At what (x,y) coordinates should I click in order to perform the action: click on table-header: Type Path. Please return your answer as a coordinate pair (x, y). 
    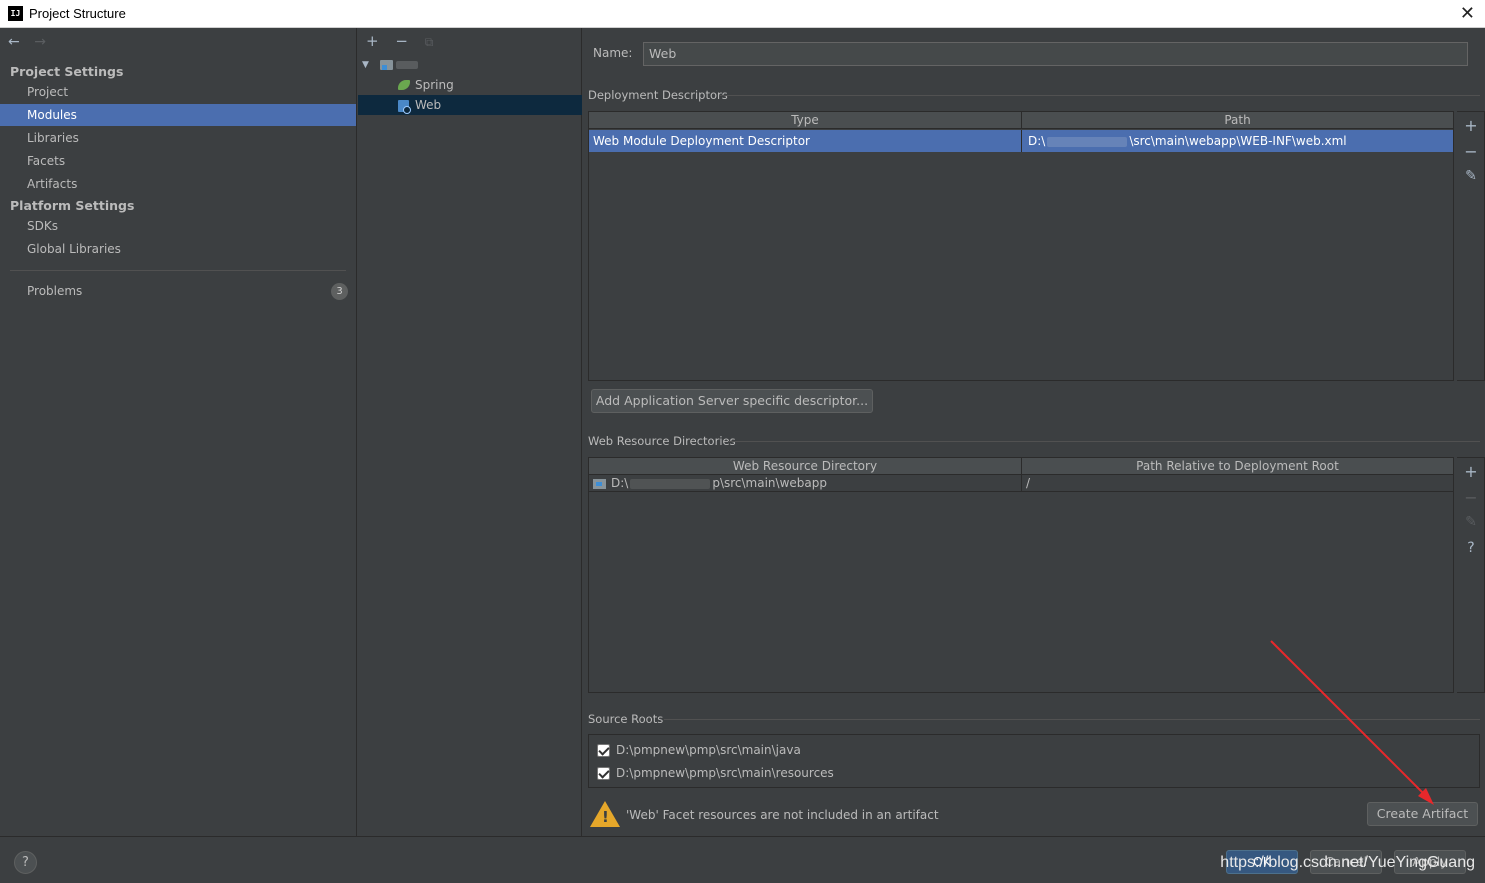
    Looking at the image, I should click on (1021, 120).